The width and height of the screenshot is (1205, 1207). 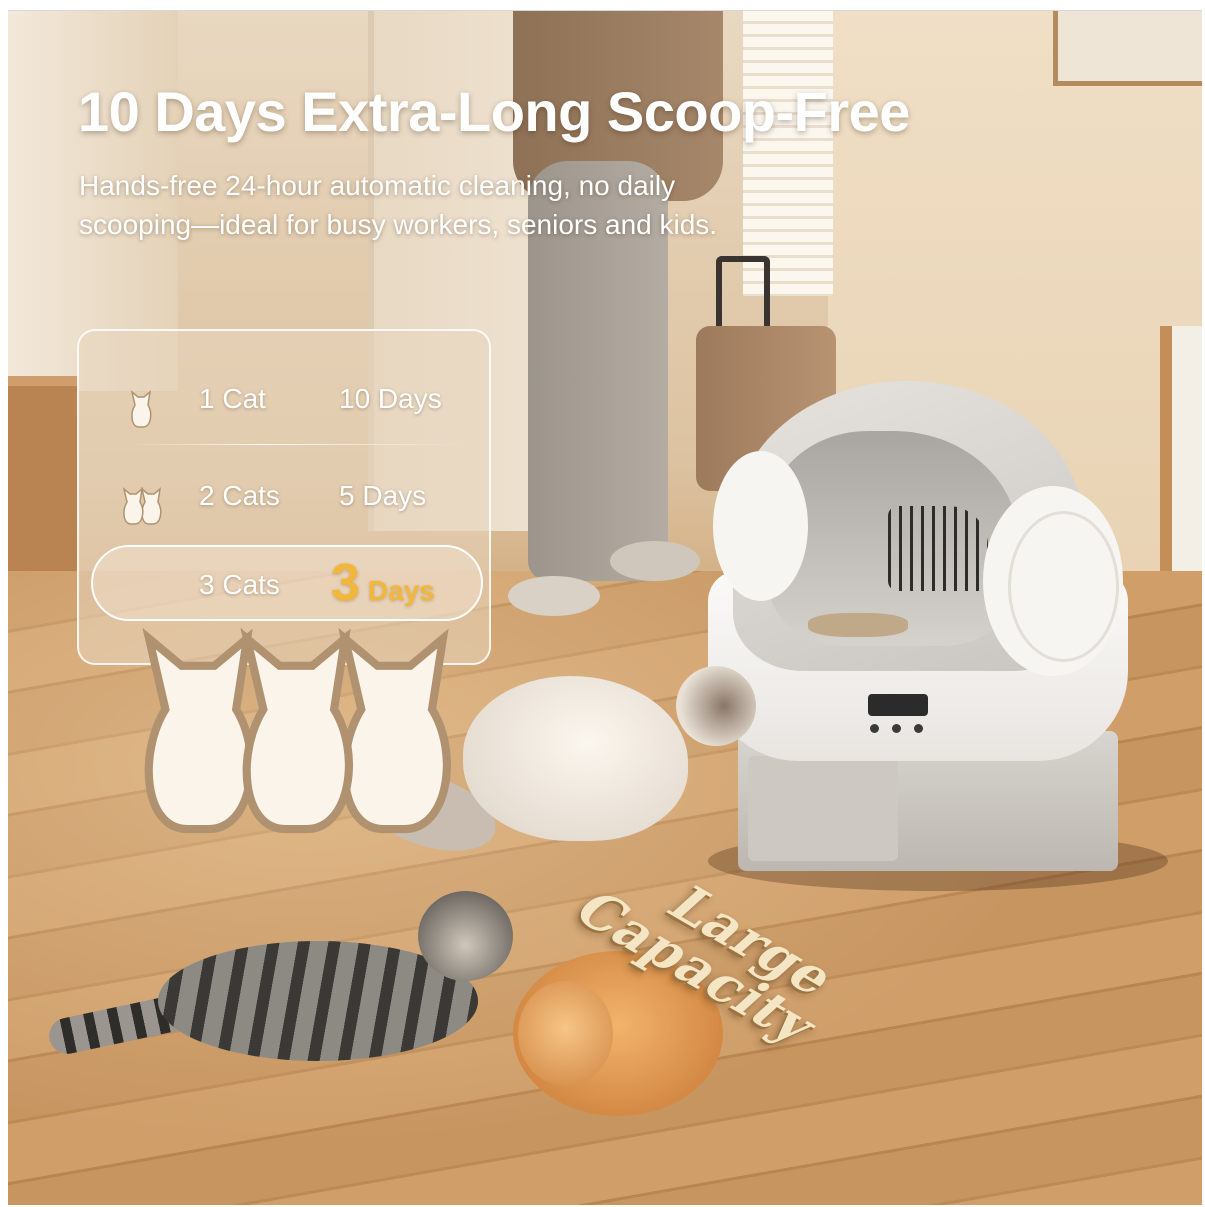 What do you see at coordinates (494, 111) in the screenshot?
I see `headline: 10 Days Extra-Long Scoop-Free` at bounding box center [494, 111].